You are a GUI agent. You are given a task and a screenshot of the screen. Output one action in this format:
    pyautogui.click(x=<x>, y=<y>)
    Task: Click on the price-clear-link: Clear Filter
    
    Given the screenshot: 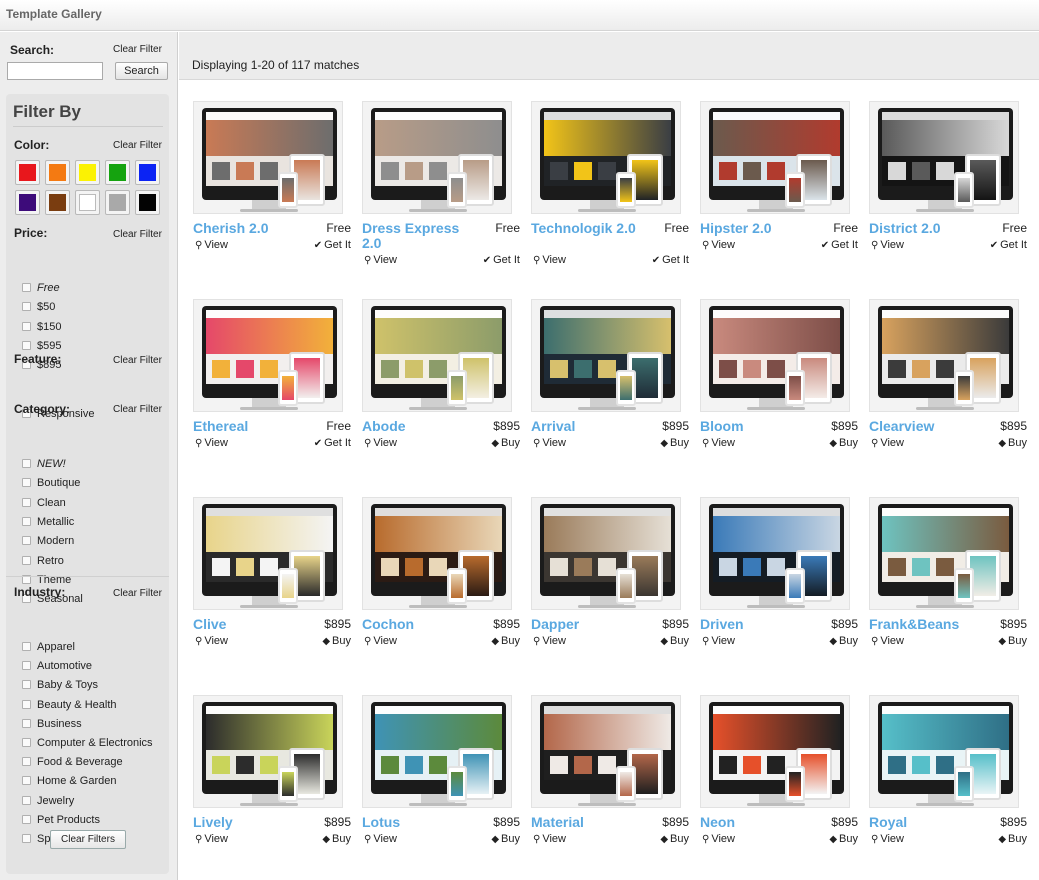 What is the action you would take?
    pyautogui.click(x=137, y=234)
    